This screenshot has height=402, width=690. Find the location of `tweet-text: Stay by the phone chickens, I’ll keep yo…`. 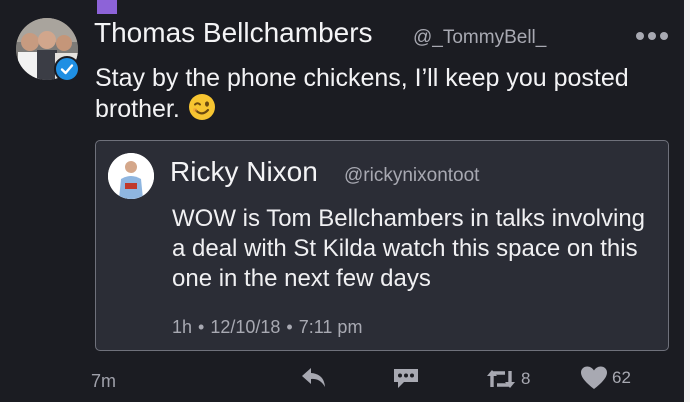

tweet-text: Stay by the phone chickens, I’ll keep yo… is located at coordinates (375, 93).